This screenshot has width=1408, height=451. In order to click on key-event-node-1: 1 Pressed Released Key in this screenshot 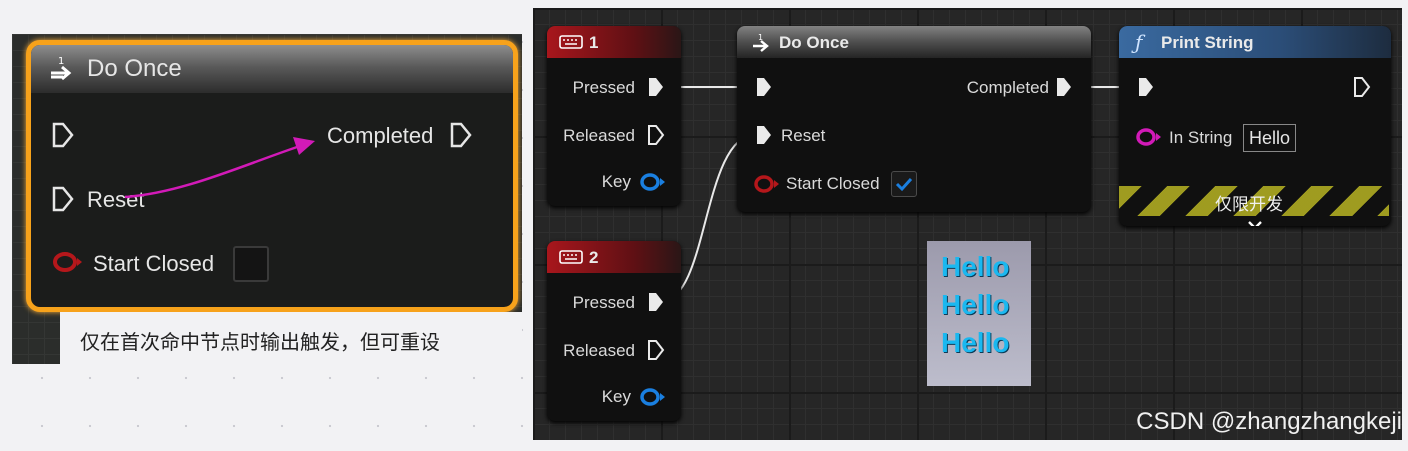, I will do `click(614, 116)`.